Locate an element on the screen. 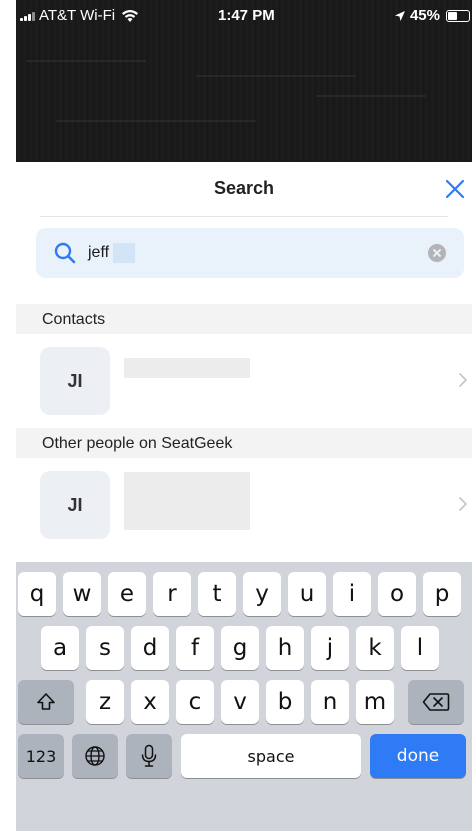 The width and height of the screenshot is (472, 831). close-icon is located at coordinates (455, 189).